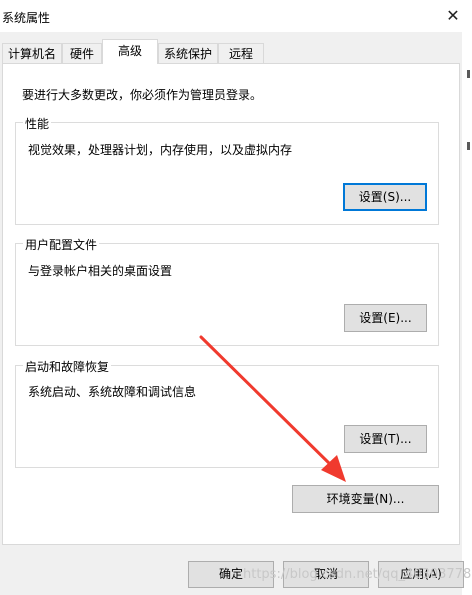 The width and height of the screenshot is (472, 595). I want to click on annotation-arrow, so click(272, 408).